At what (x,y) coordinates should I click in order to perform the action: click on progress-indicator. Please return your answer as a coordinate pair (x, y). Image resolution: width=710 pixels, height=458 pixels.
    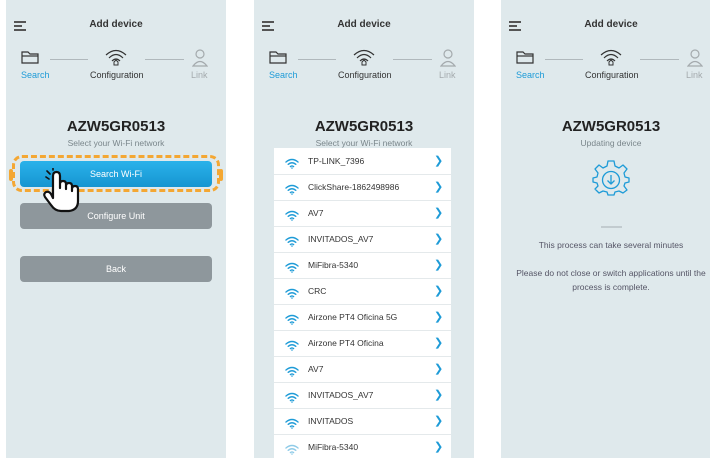
    Looking at the image, I should click on (611, 227).